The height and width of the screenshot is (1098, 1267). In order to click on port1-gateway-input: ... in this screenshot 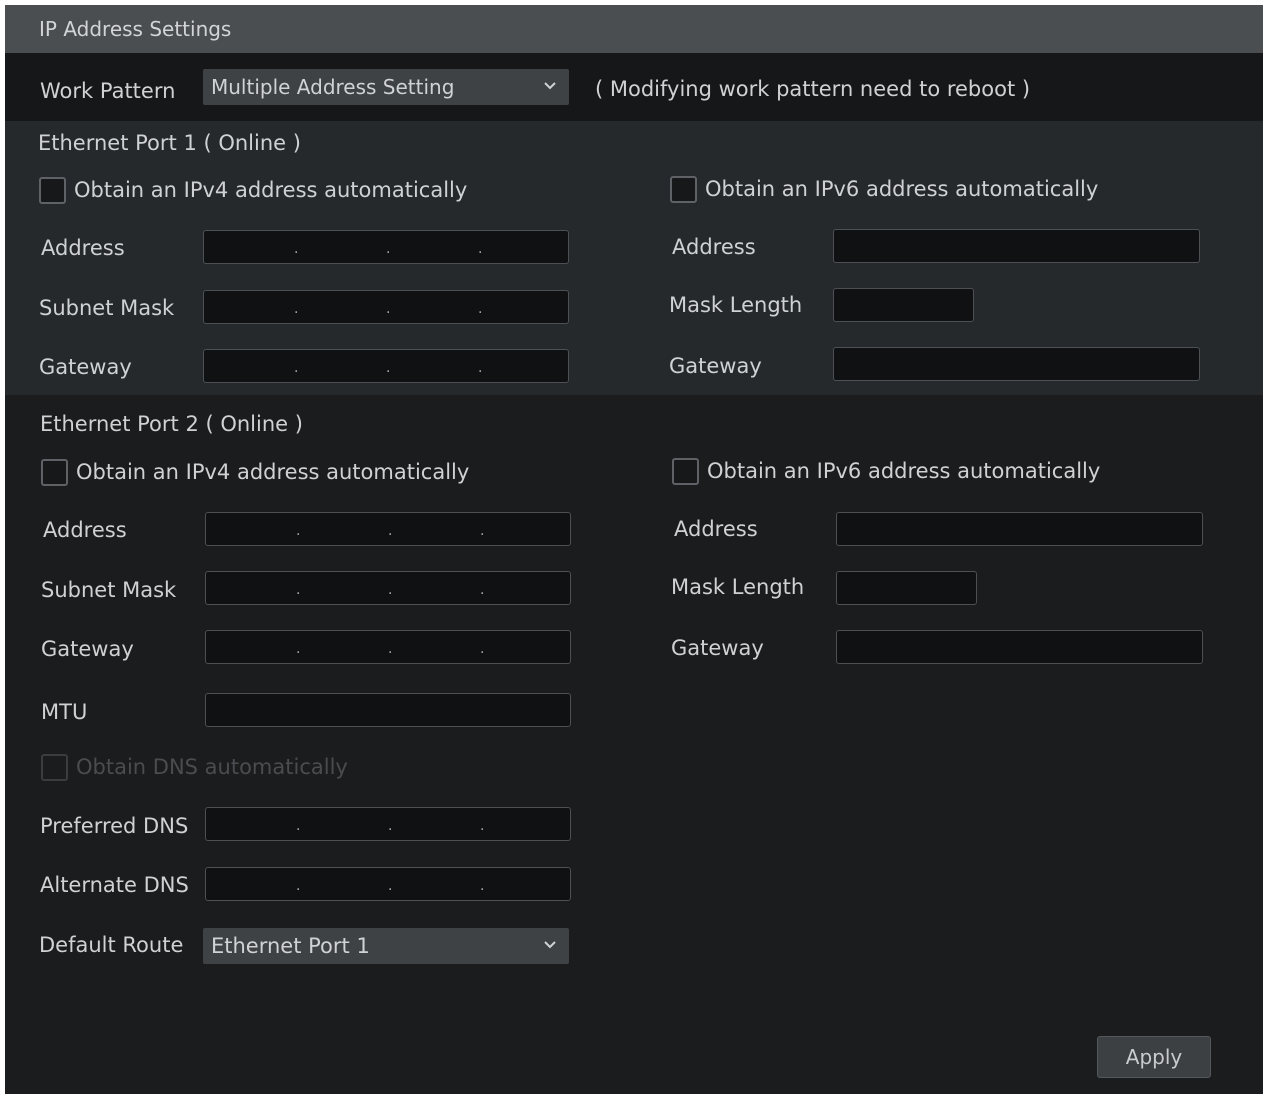, I will do `click(386, 366)`.